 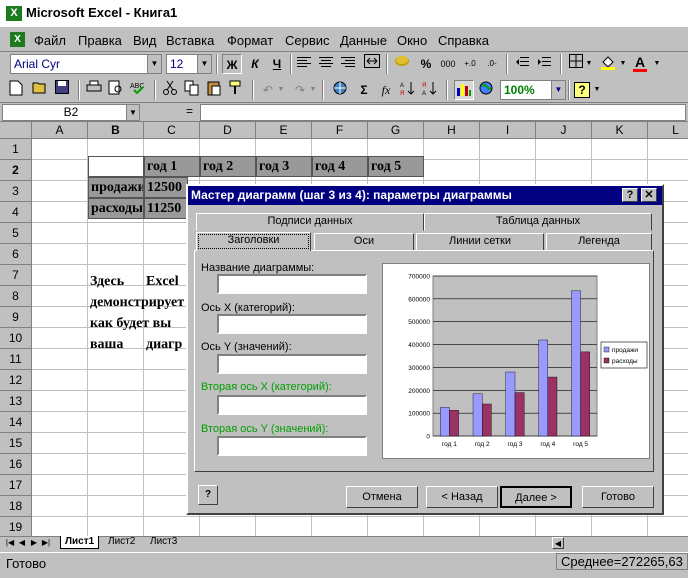 I want to click on hyperlink-button, so click(x=340, y=90).